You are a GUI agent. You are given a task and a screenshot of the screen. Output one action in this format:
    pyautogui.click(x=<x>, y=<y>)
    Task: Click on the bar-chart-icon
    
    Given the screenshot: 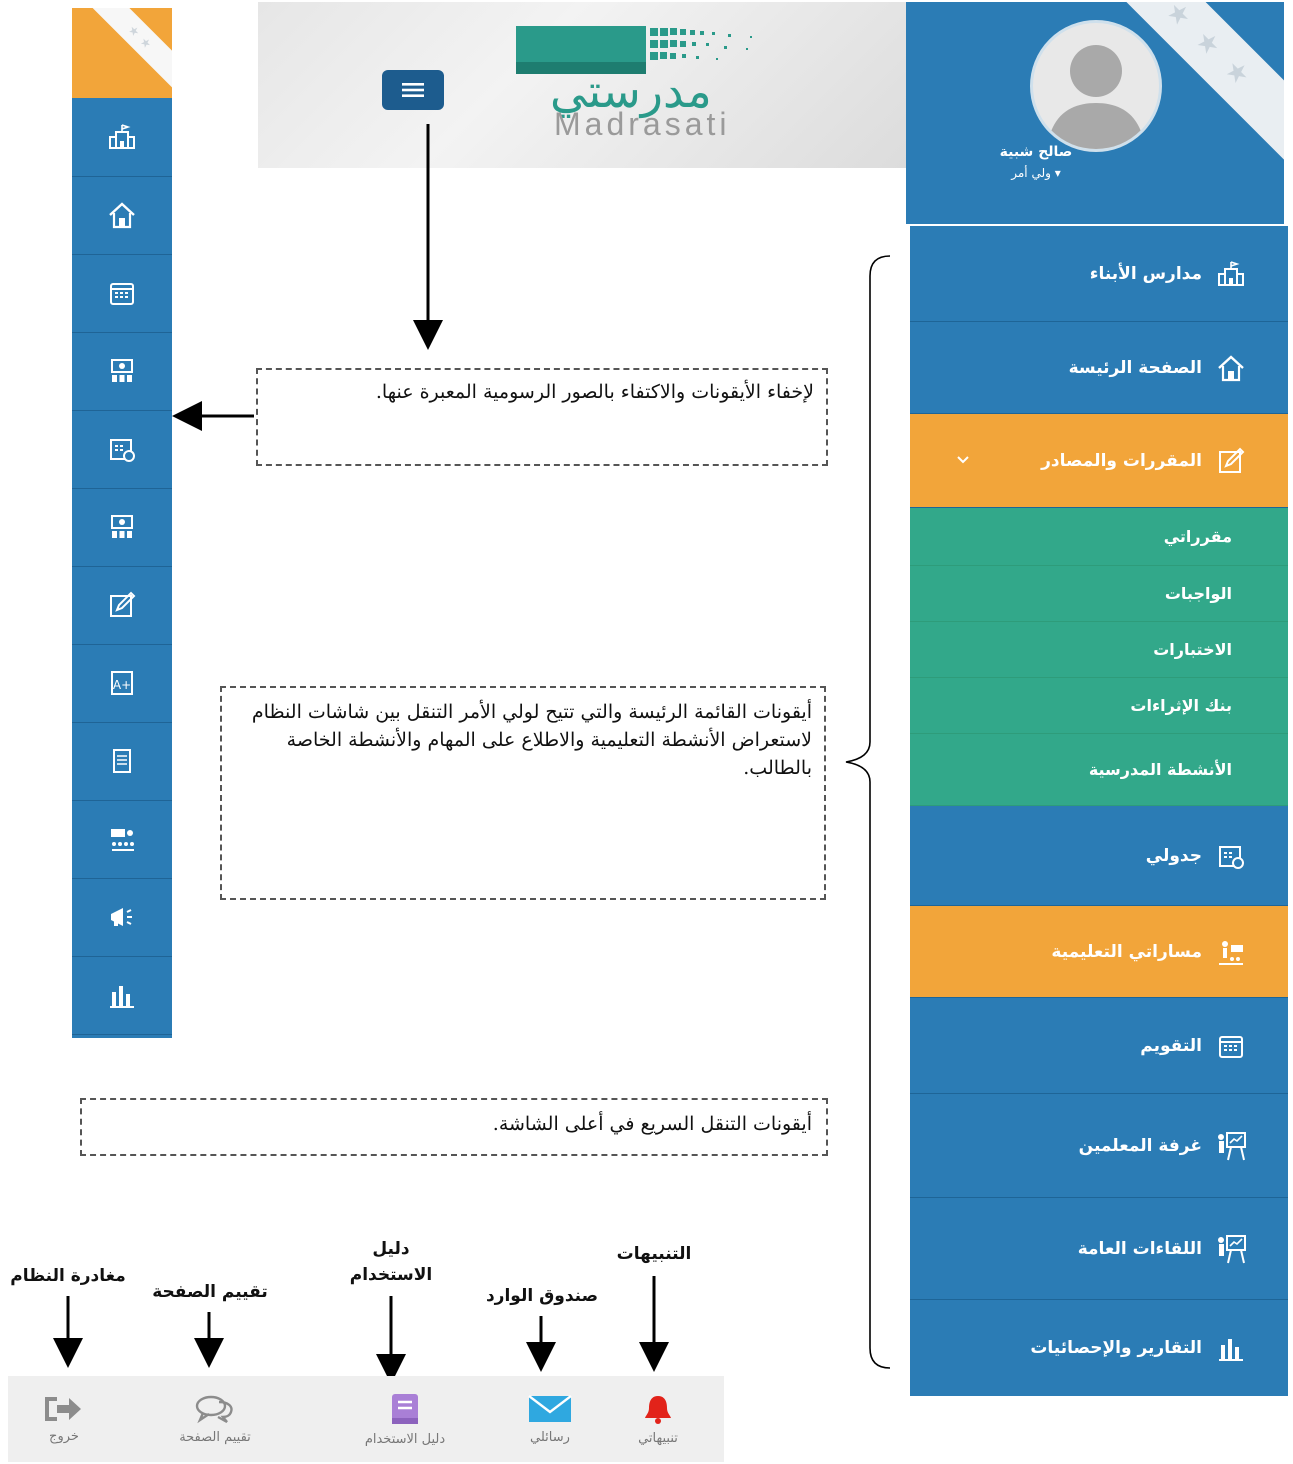 What is the action you would take?
    pyautogui.click(x=122, y=997)
    